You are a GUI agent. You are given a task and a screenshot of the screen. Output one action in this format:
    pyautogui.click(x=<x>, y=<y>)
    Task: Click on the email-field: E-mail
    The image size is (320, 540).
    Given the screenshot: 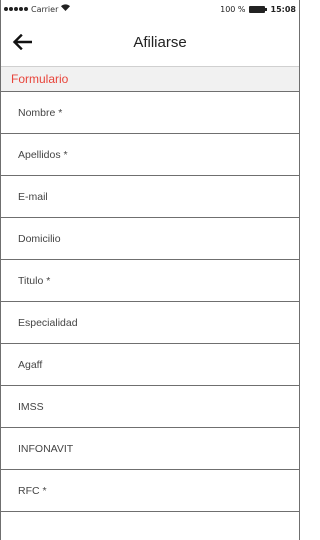 What is the action you would take?
    pyautogui.click(x=150, y=197)
    